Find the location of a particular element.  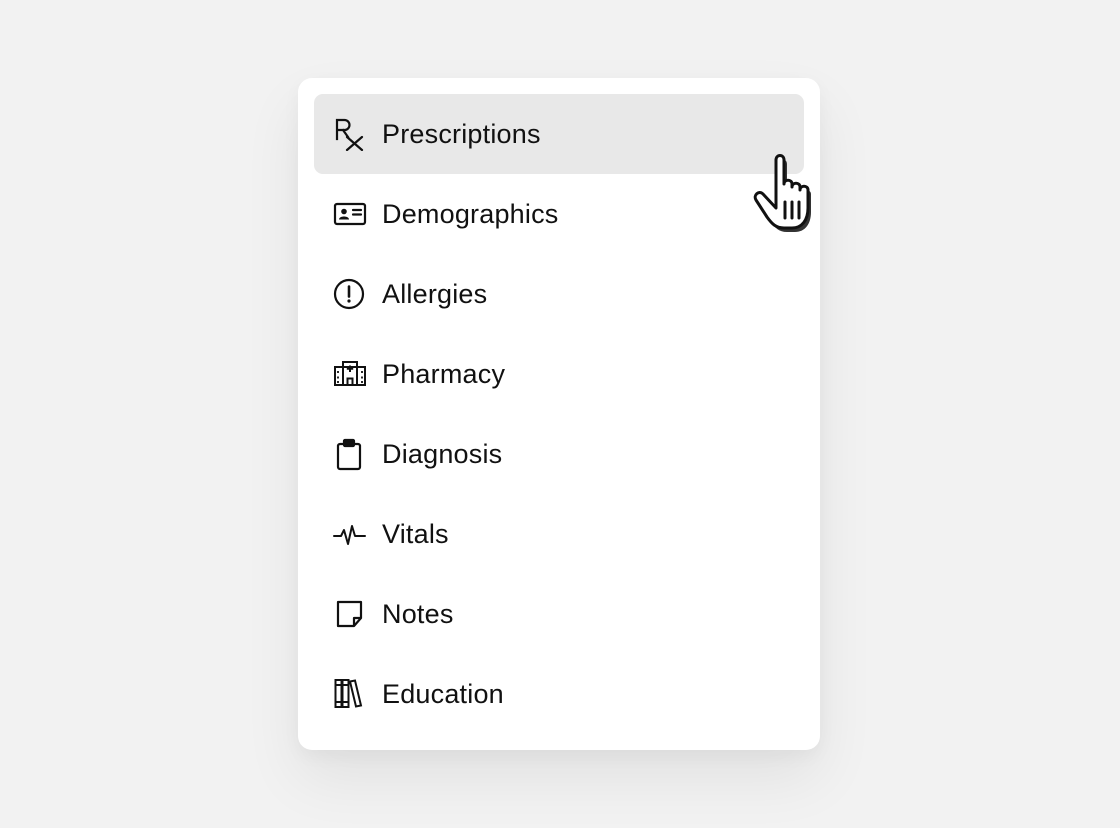

clipboard-icon is located at coordinates (350, 454).